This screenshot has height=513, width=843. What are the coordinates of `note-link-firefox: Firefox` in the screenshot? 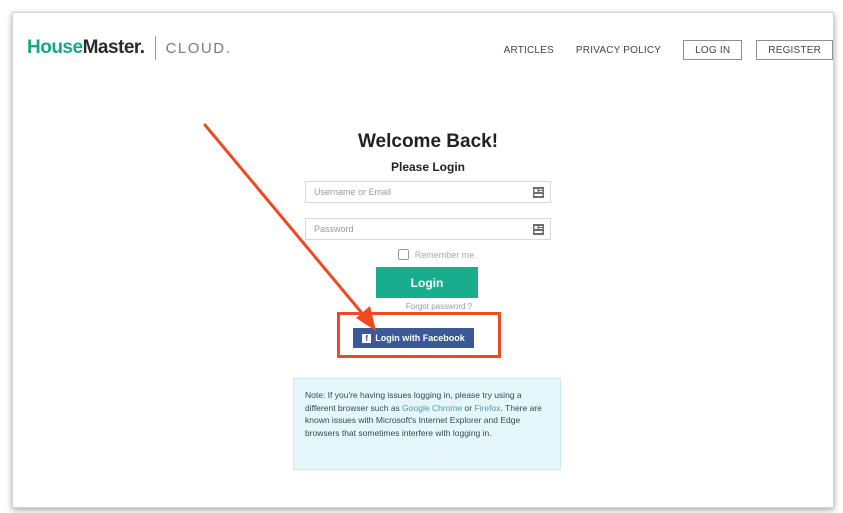 It's located at (487, 408).